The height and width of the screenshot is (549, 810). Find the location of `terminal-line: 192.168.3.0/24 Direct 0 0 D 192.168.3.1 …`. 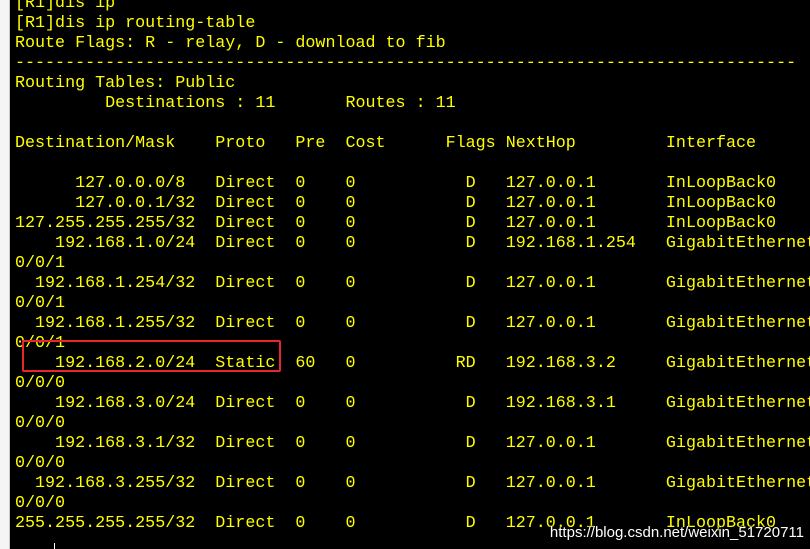

terminal-line: 192.168.3.0/24 Direct 0 0 D 192.168.3.1 … is located at coordinates (412, 403).